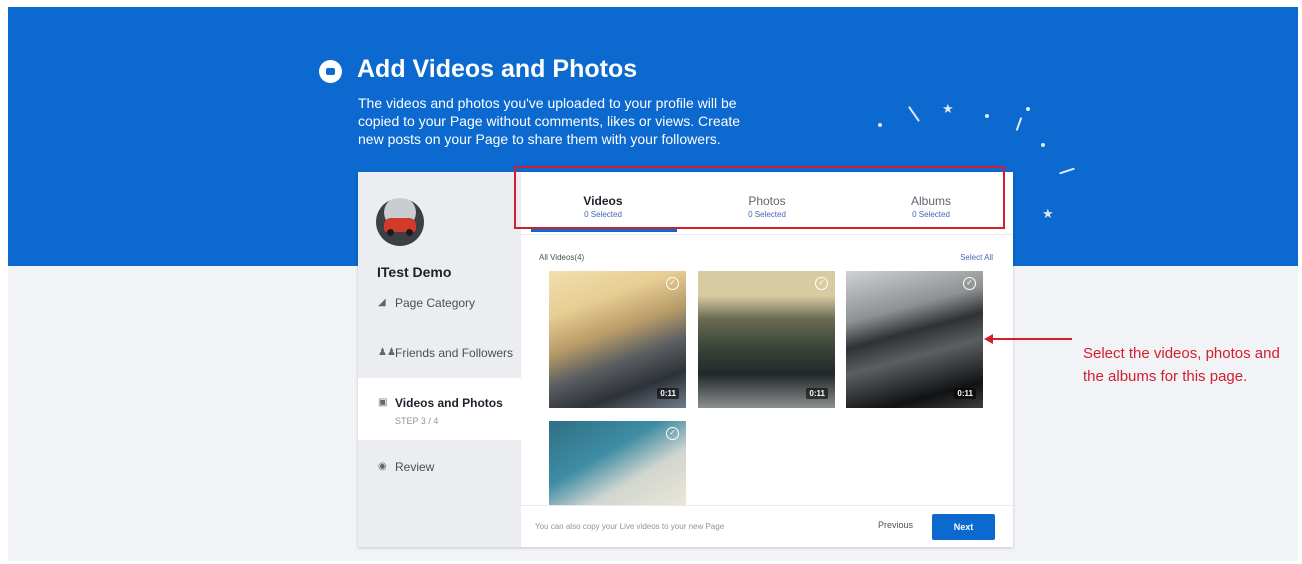  Describe the element at coordinates (383, 402) in the screenshot. I see `video-icon: ▣` at that location.